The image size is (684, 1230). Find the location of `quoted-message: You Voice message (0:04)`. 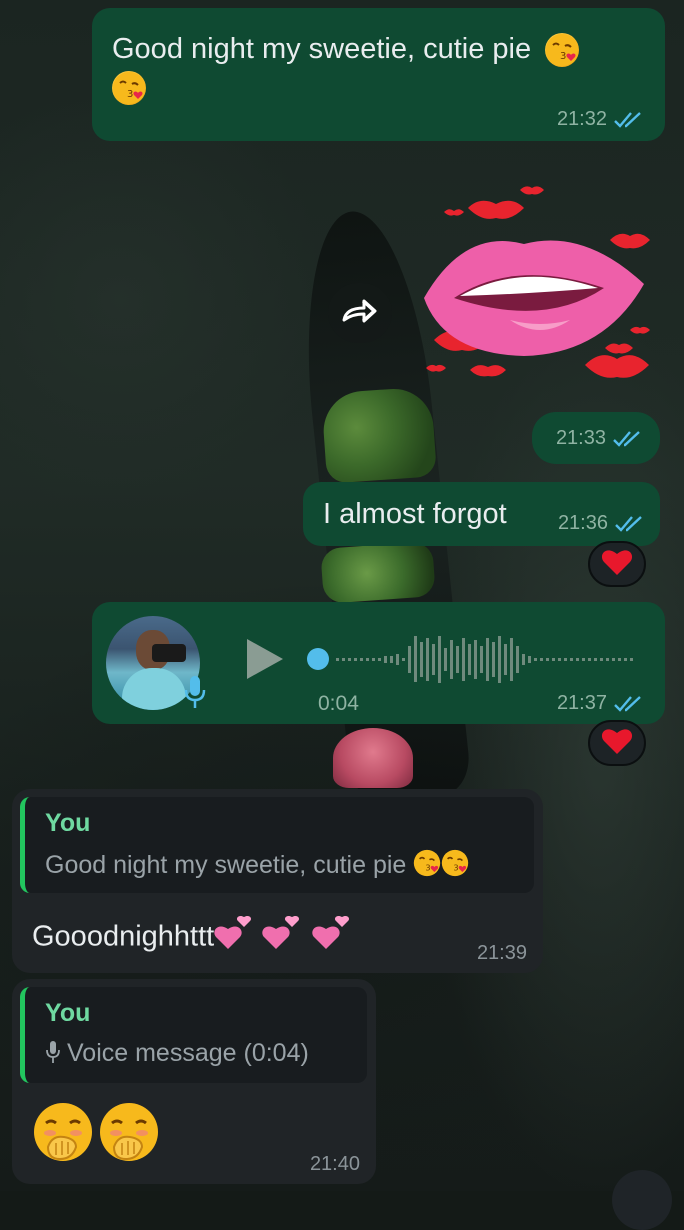

quoted-message: You Voice message (0:04) is located at coordinates (193, 1035).